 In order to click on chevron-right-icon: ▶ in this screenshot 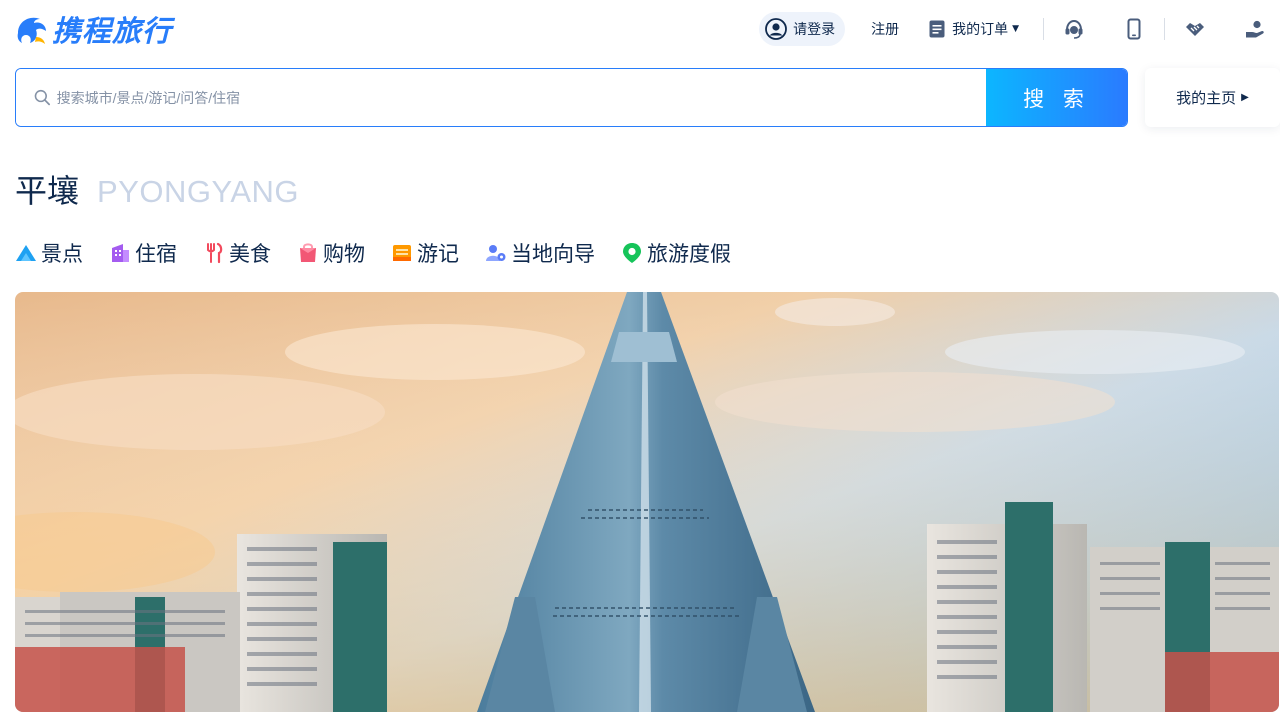, I will do `click(1245, 97)`.